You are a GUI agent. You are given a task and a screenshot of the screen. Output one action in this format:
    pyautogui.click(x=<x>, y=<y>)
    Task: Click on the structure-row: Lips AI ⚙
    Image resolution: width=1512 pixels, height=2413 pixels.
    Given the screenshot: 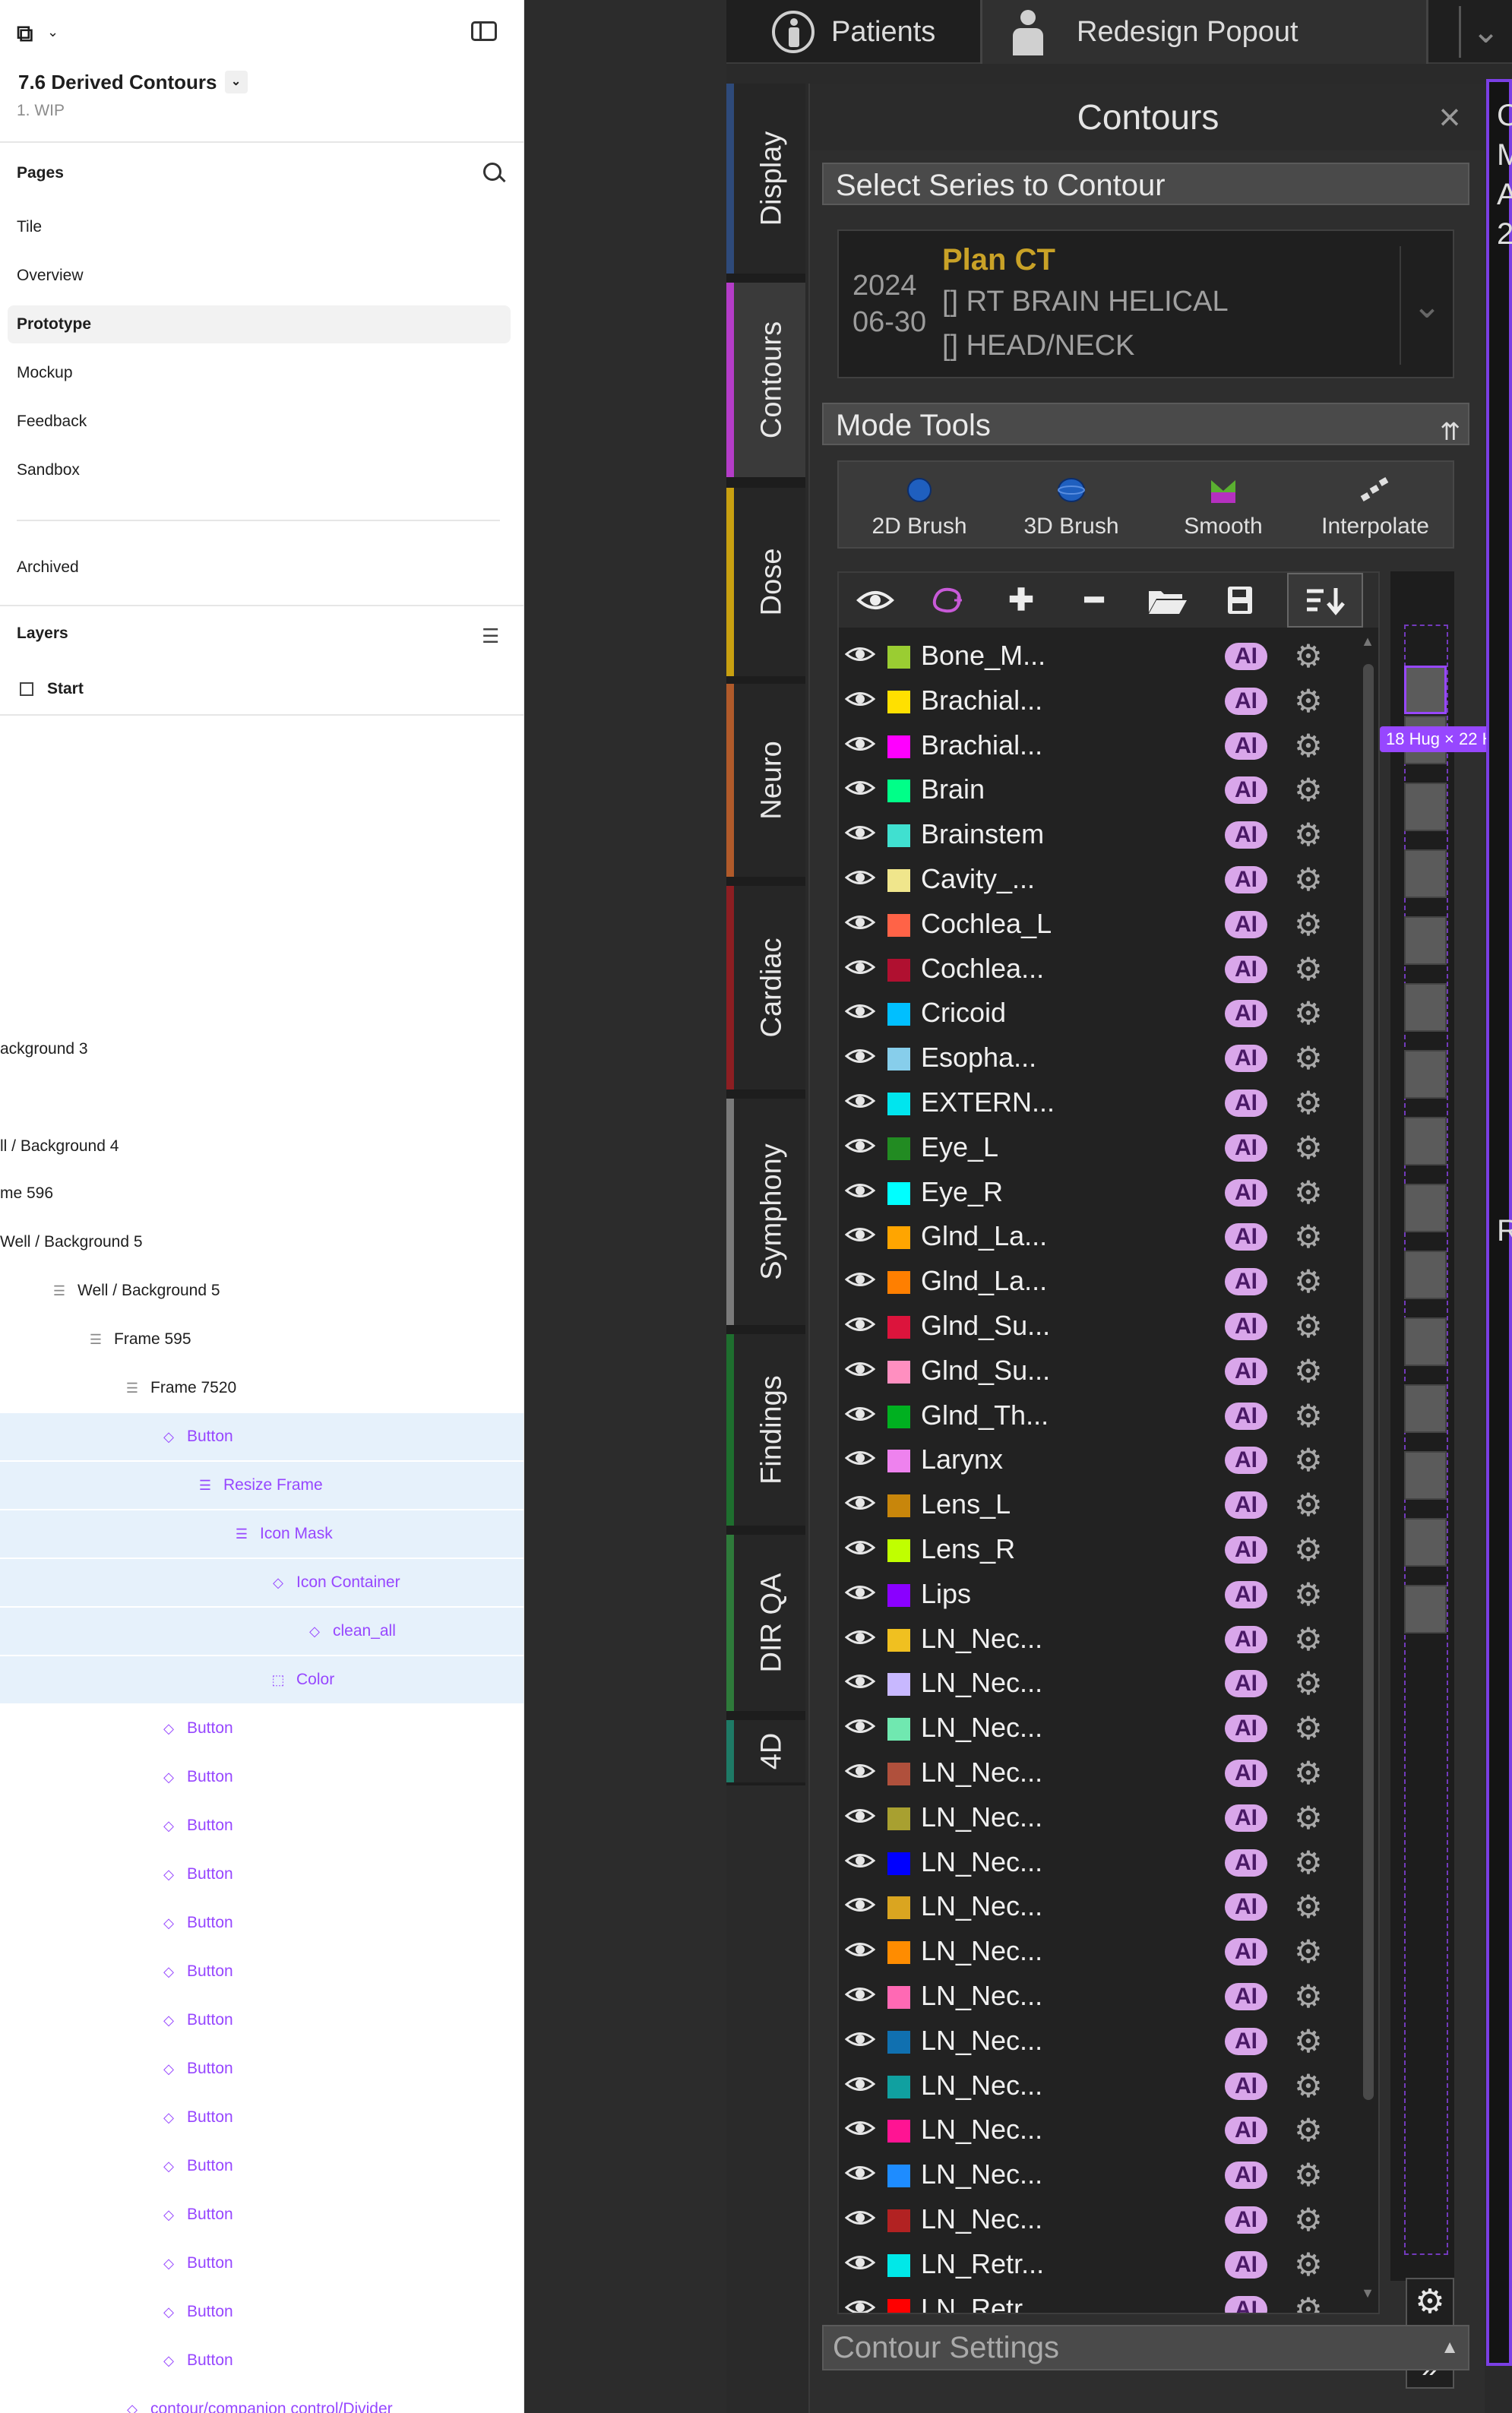 What is the action you would take?
    pyautogui.click(x=1097, y=1594)
    